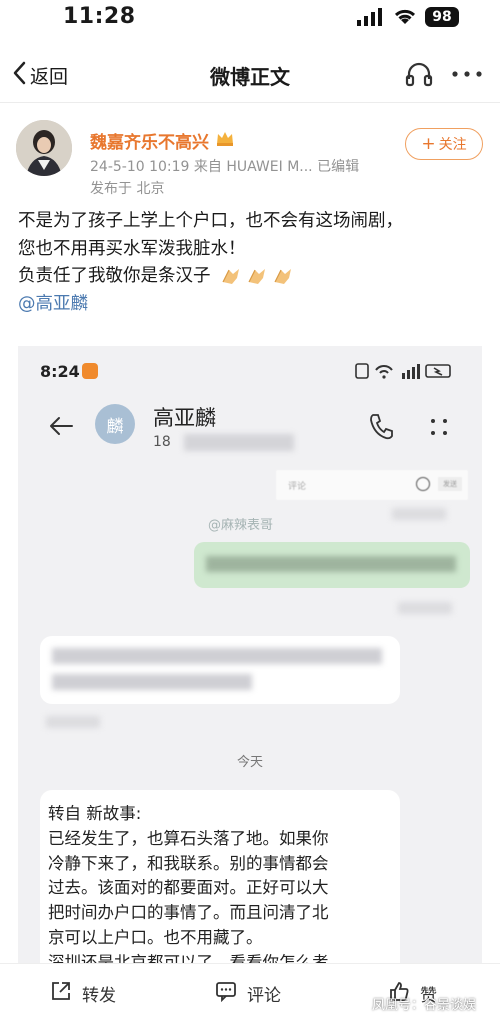 The height and width of the screenshot is (1019, 500). What do you see at coordinates (372, 485) in the screenshot?
I see `comment-overlay: 评论 发送` at bounding box center [372, 485].